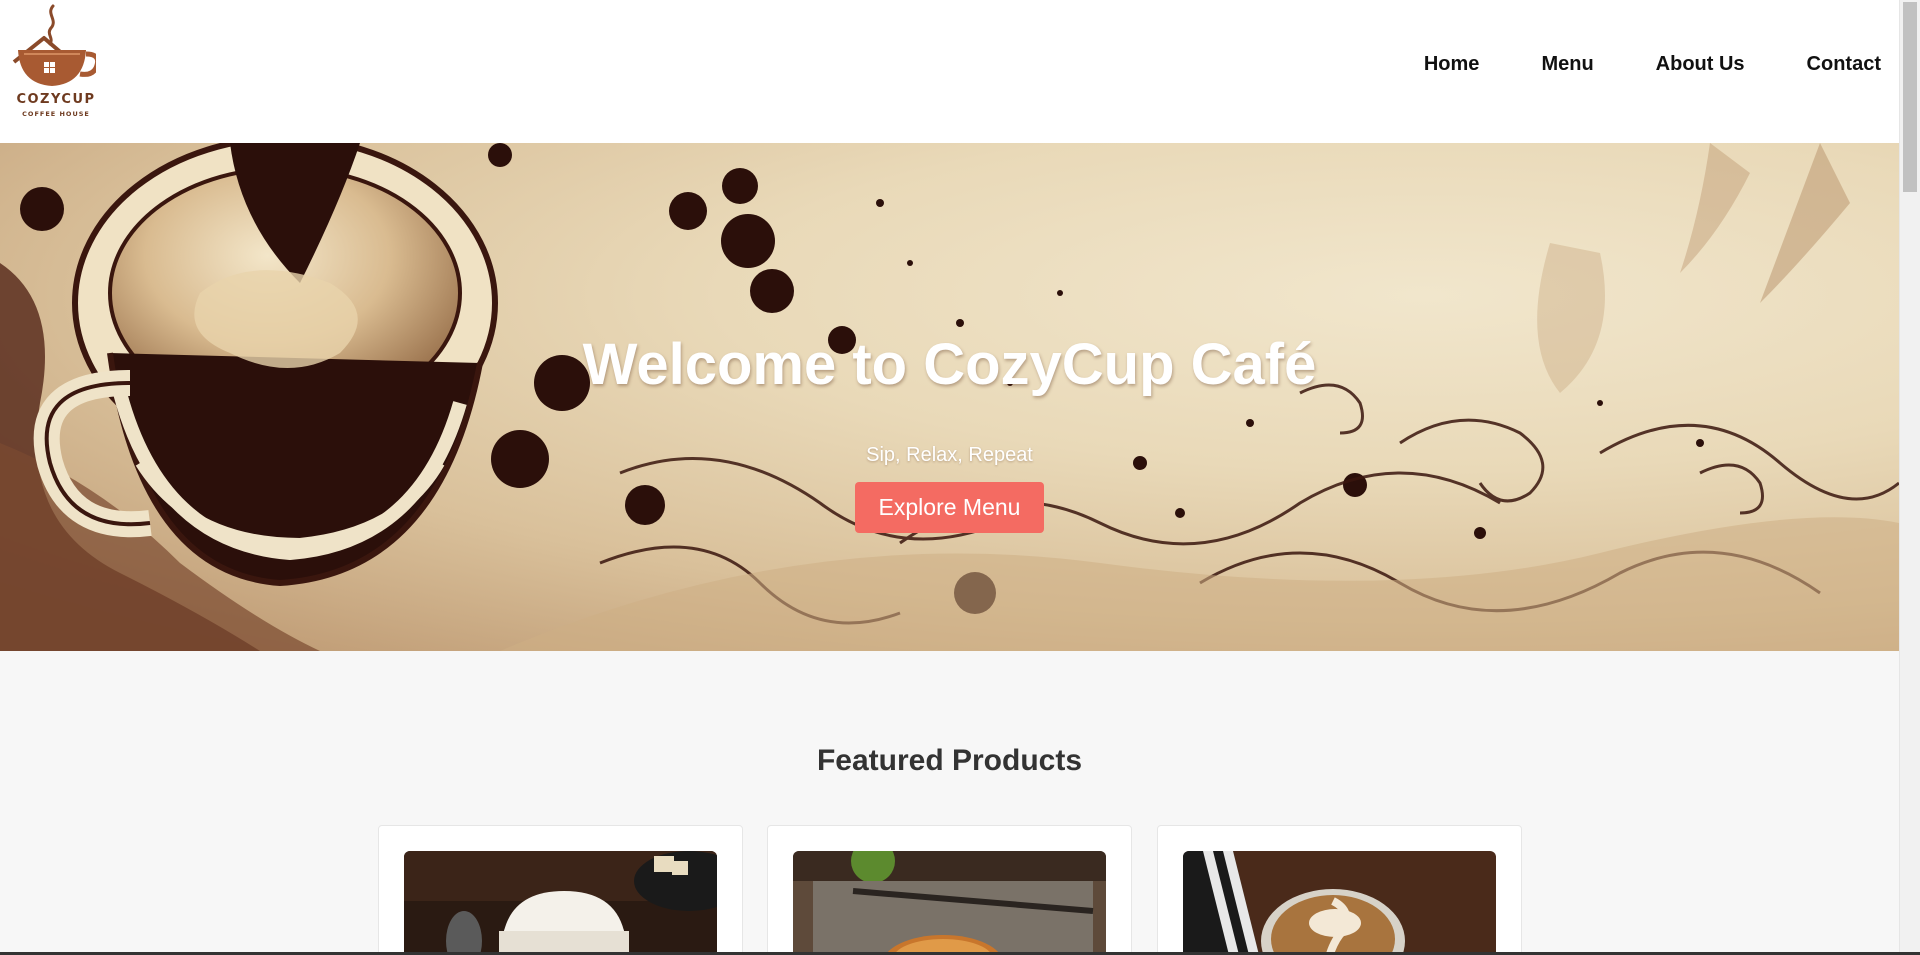 The image size is (1920, 955). I want to click on scrollbar-thumb, so click(1910, 97).